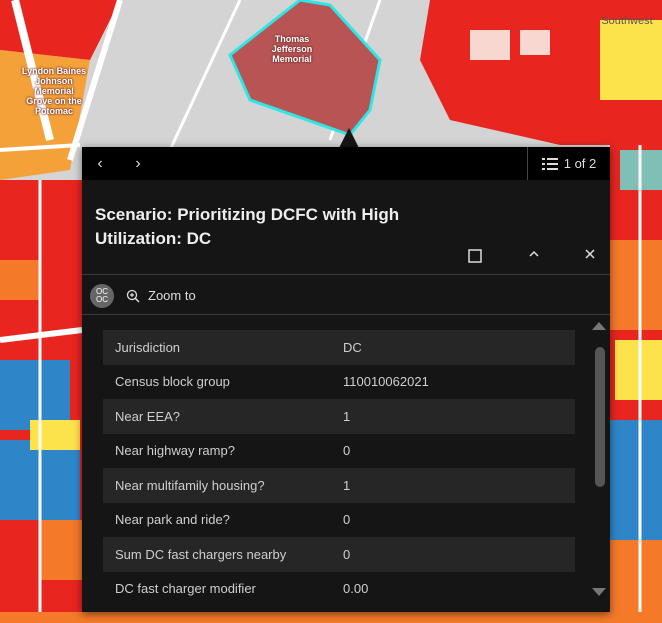 This screenshot has height=623, width=662. Describe the element at coordinates (599, 592) in the screenshot. I see `scroll-down-arrow-icon` at that location.